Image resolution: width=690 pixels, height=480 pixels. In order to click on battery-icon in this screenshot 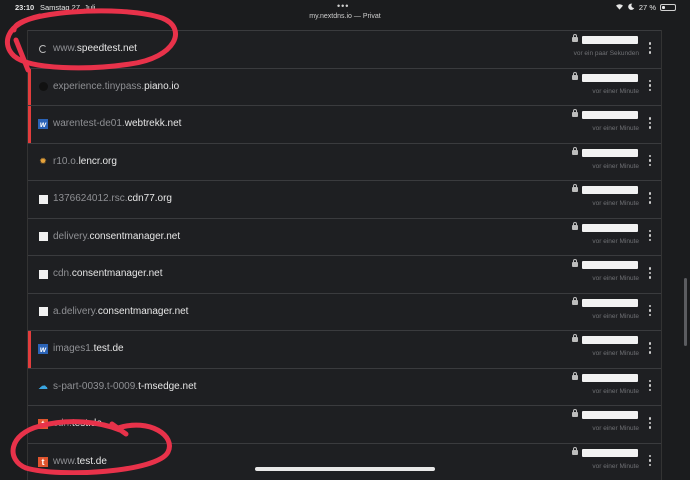, I will do `click(668, 7)`.